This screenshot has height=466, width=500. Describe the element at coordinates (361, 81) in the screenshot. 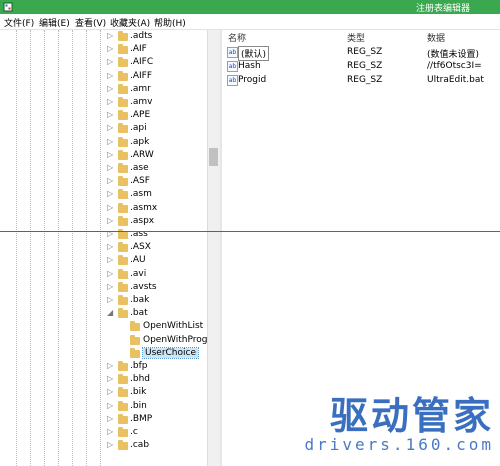

I see `value-row: ab Progid REG_SZ UltraEdit.bat` at that location.